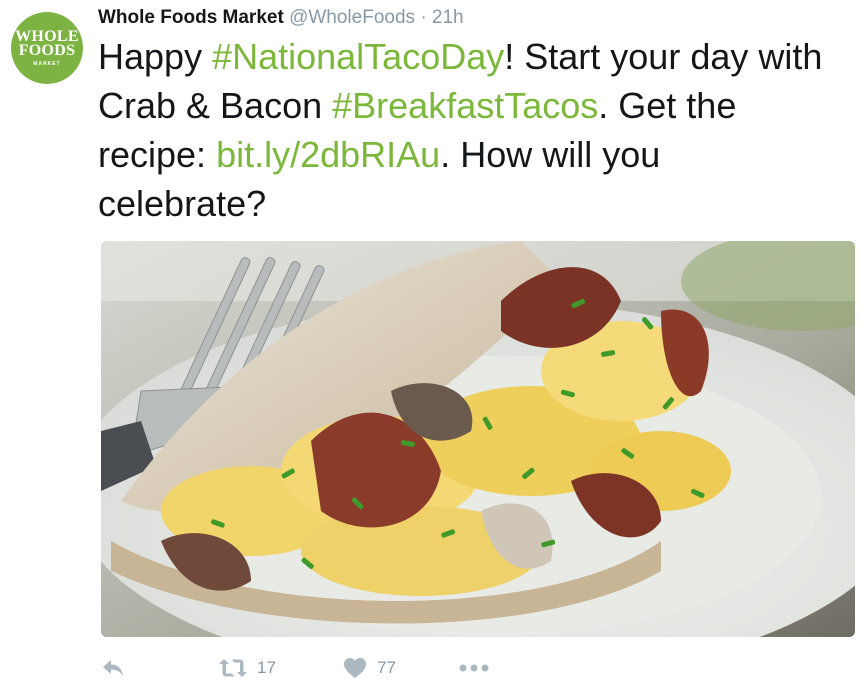 The width and height of the screenshot is (865, 693). I want to click on reply-icon, so click(113, 668).